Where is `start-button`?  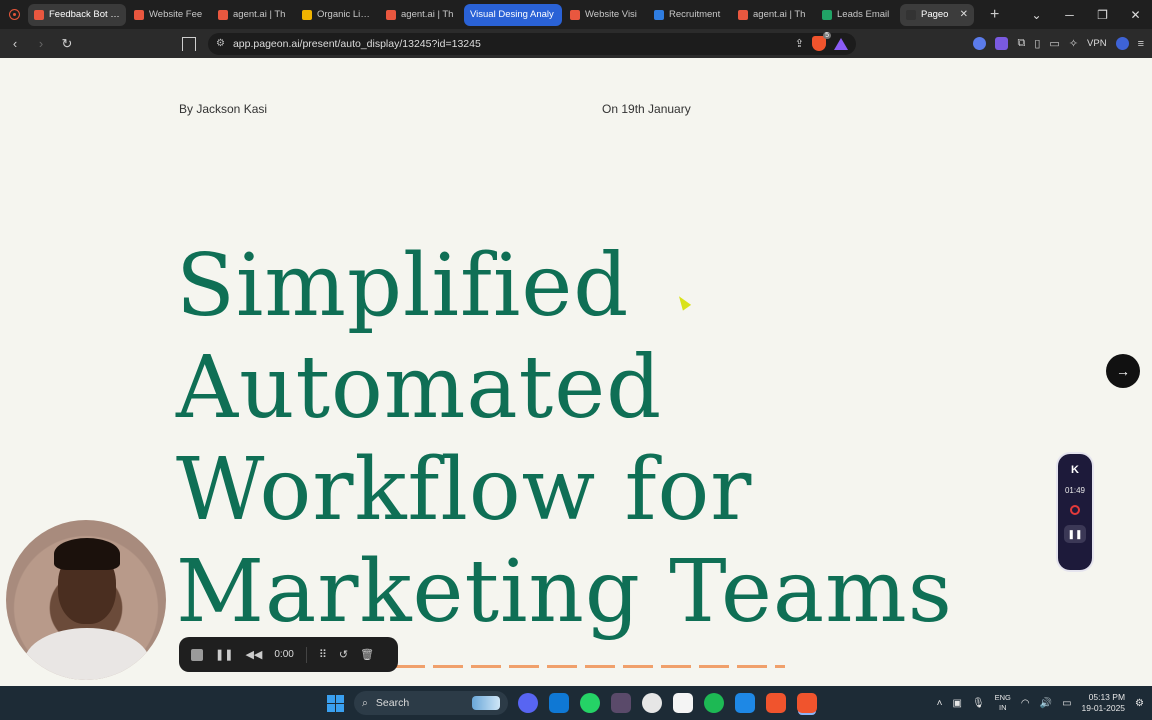 start-button is located at coordinates (335, 703).